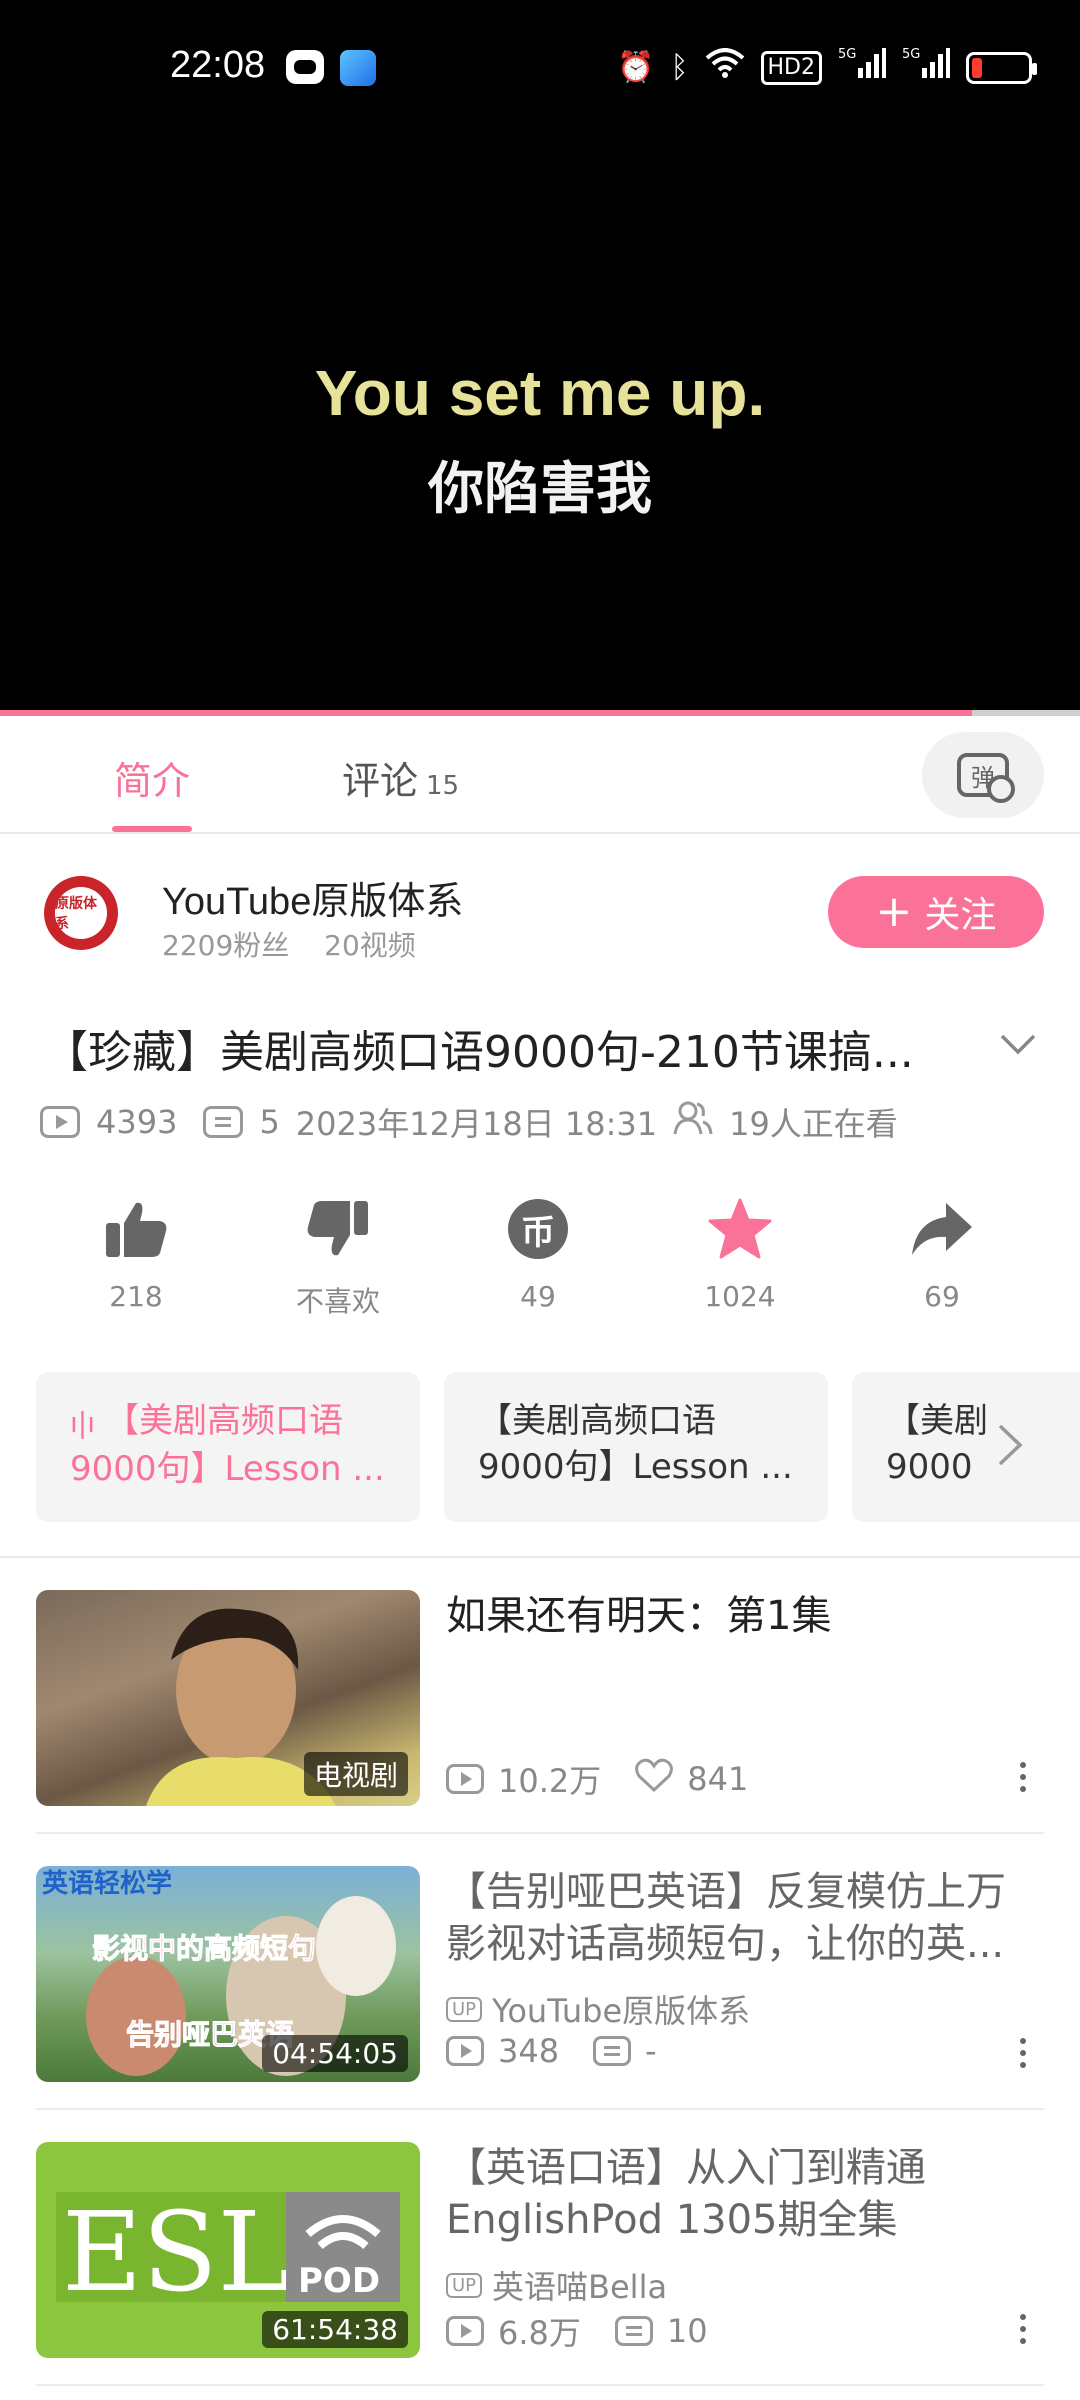 Image resolution: width=1080 pixels, height=2400 pixels. I want to click on subtitle-chinese: 你陷害我, so click(540, 489).